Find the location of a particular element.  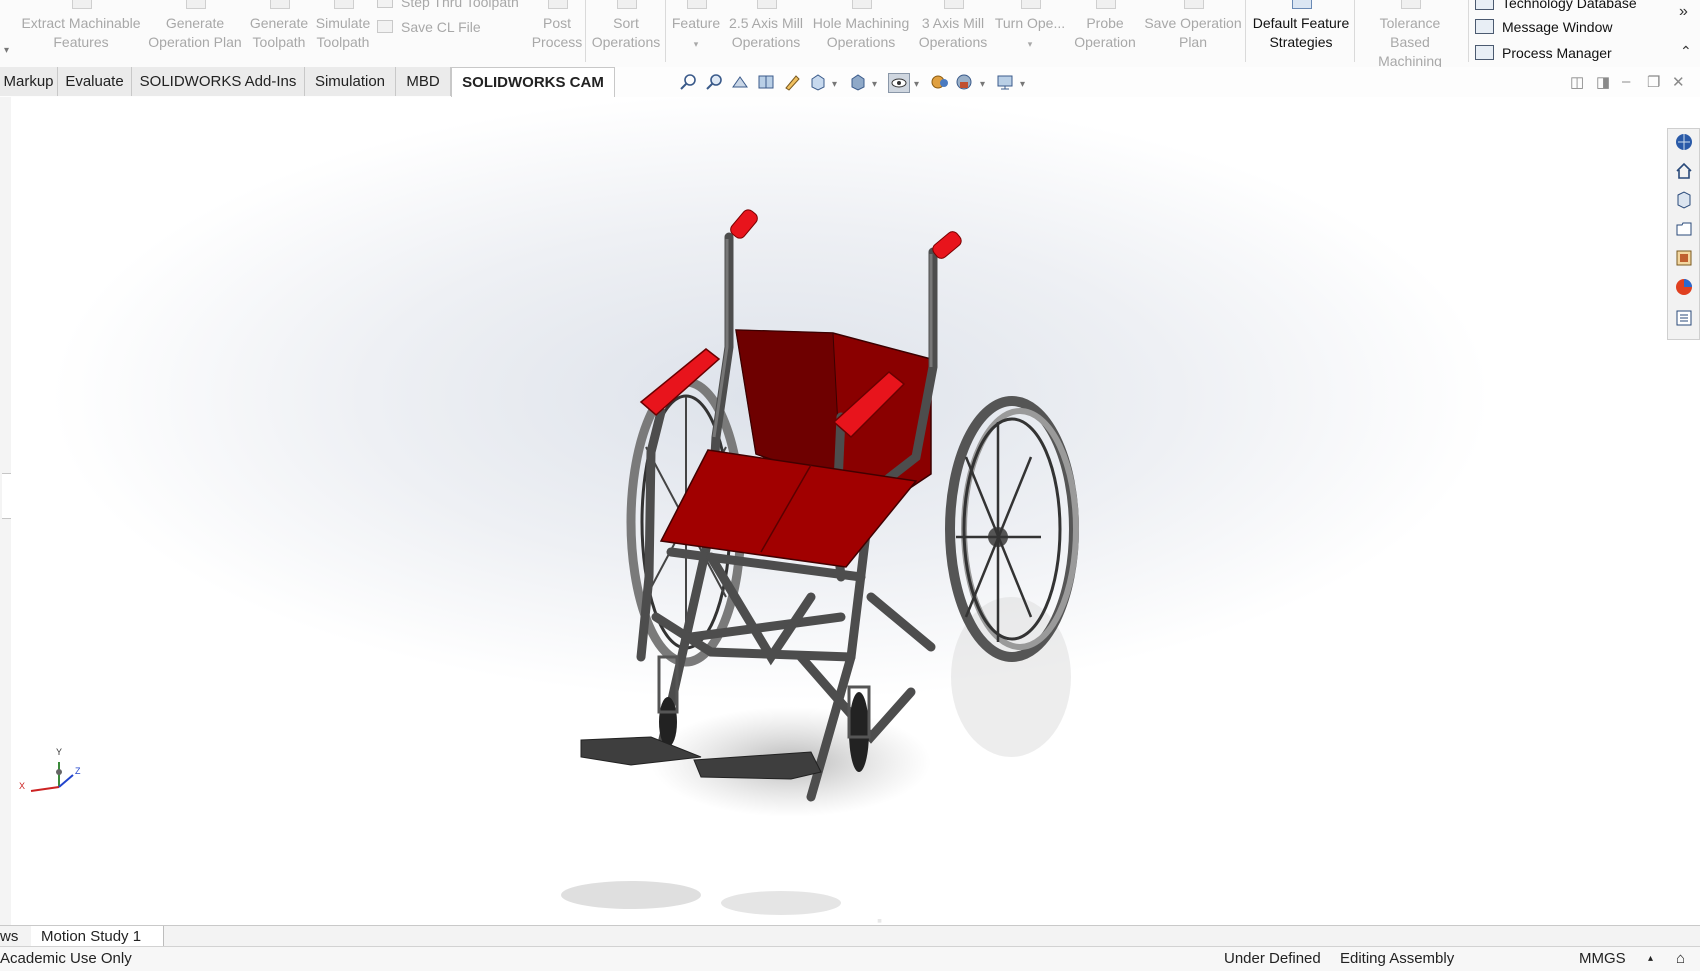

probe-icon is located at coordinates (1106, 4).